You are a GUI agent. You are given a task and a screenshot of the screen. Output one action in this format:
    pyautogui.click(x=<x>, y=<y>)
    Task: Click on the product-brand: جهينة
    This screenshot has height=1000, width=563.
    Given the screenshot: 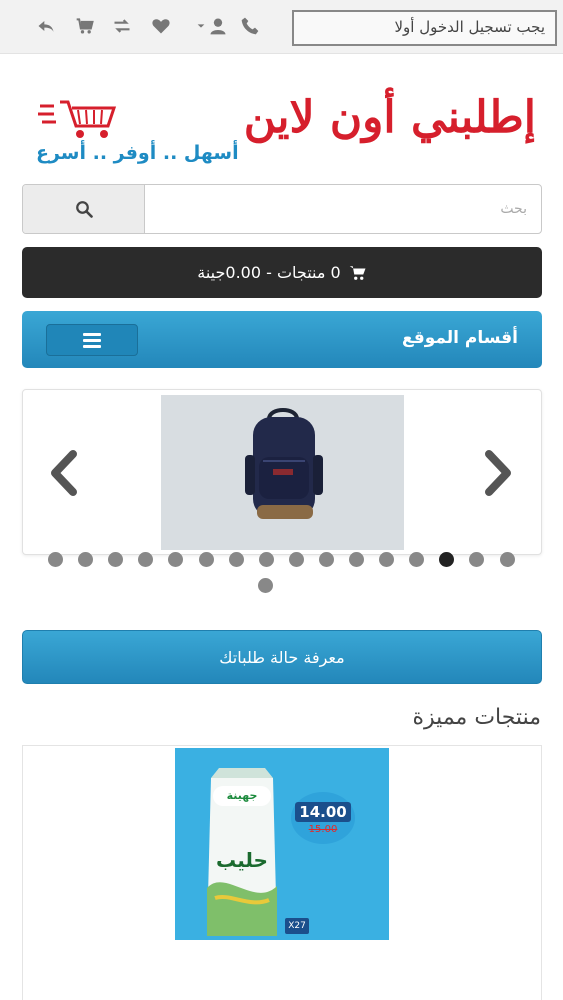 What is the action you would take?
    pyautogui.click(x=242, y=796)
    